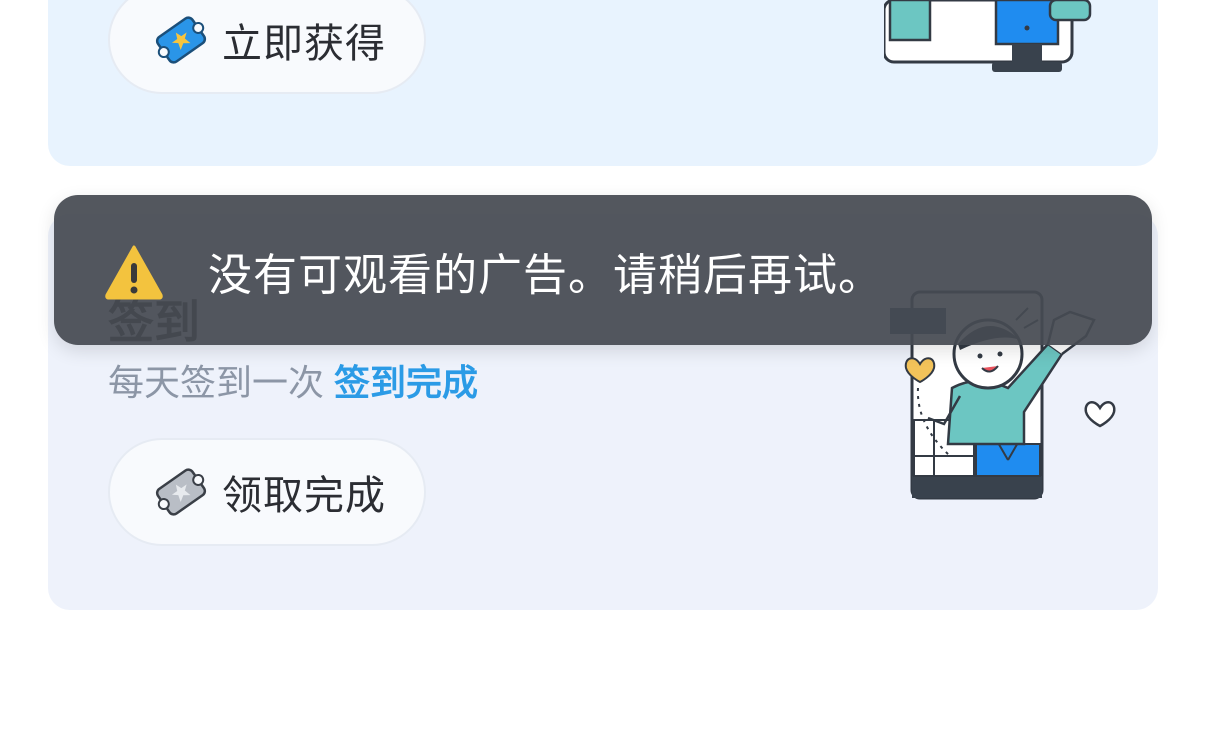 The image size is (1206, 730). Describe the element at coordinates (545, 275) in the screenshot. I see `toast-message: 没有可观看的广告。请稍后再试。` at that location.